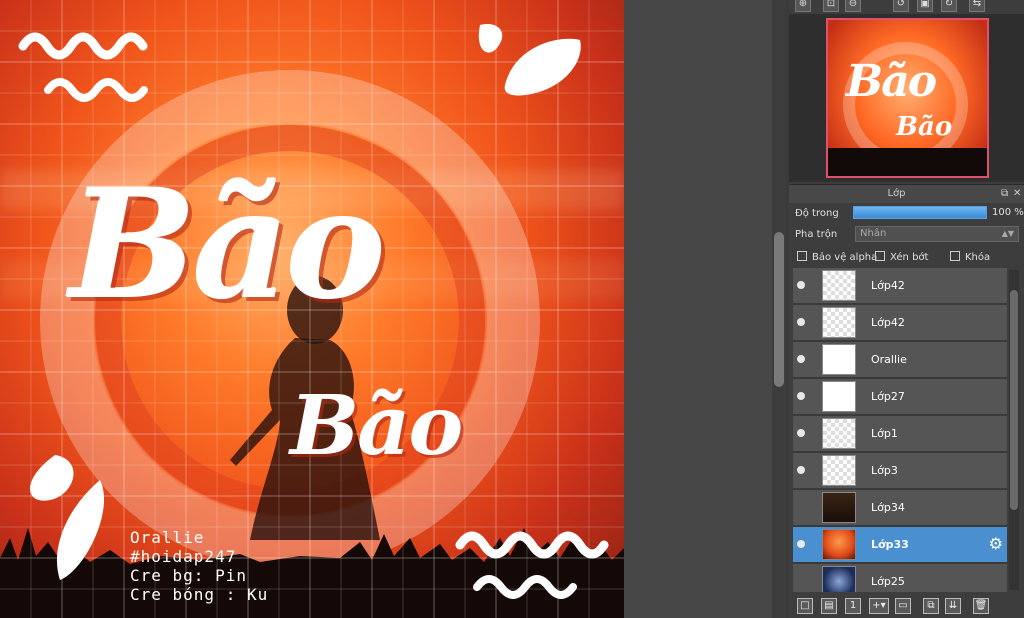  I want to click on flip-icon: ⇆, so click(977, 6).